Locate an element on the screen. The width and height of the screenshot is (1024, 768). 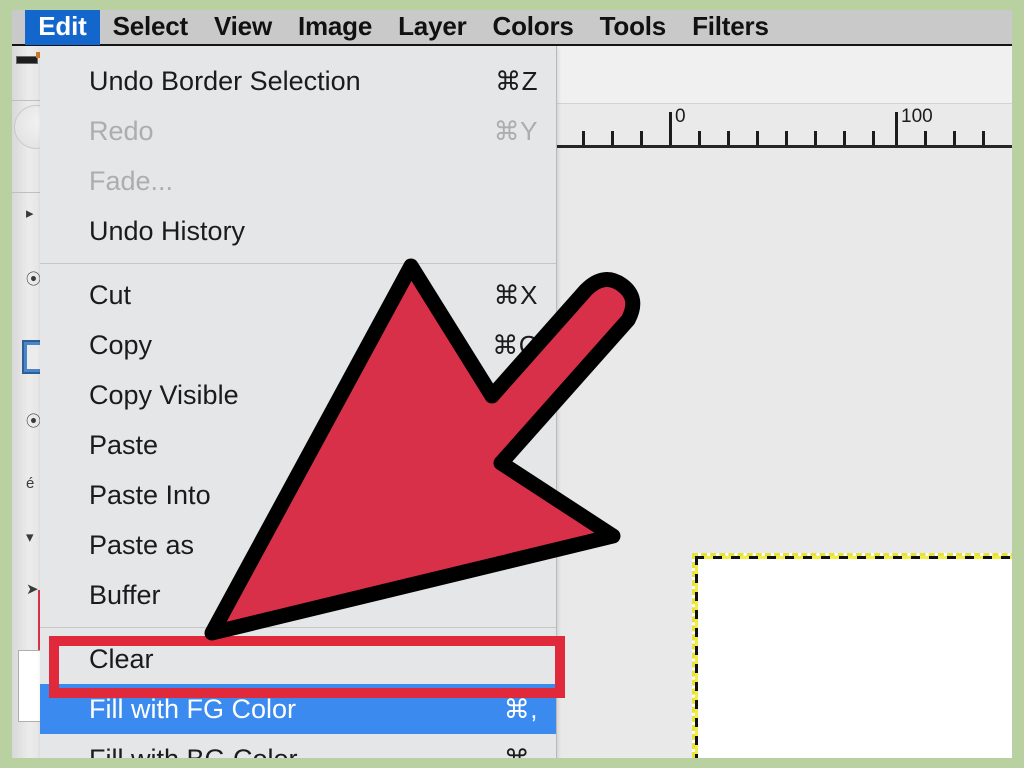
text-tool-icon: é is located at coordinates (30, 483).